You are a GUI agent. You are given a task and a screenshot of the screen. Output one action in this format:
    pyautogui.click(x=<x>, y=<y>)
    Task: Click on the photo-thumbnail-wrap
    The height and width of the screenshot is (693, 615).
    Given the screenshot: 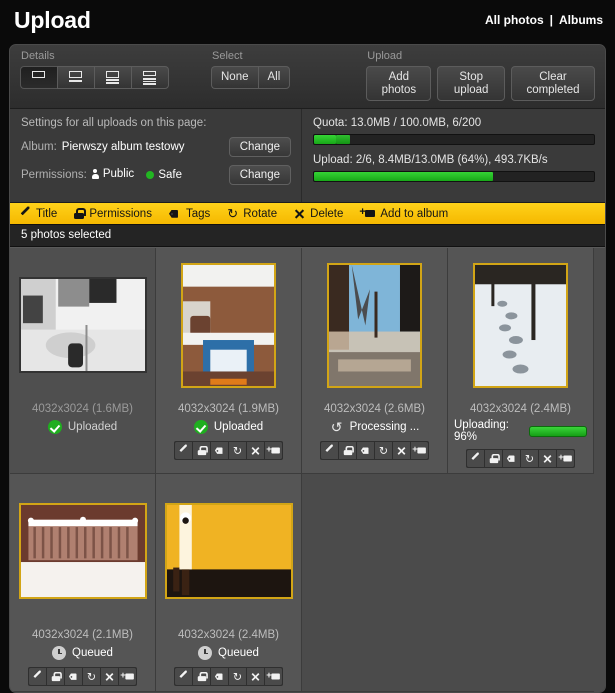 What is the action you would take?
    pyautogui.click(x=374, y=325)
    